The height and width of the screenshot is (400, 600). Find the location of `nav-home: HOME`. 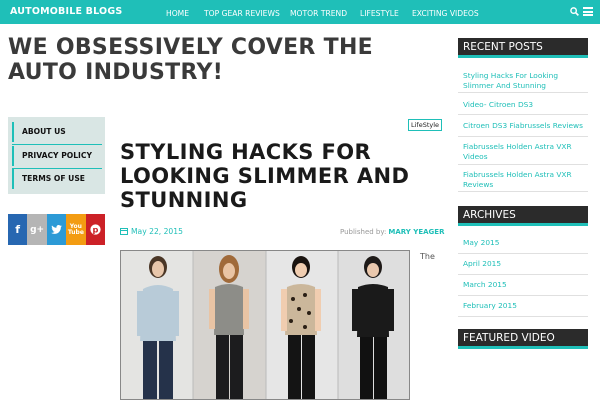

nav-home: HOME is located at coordinates (177, 13).